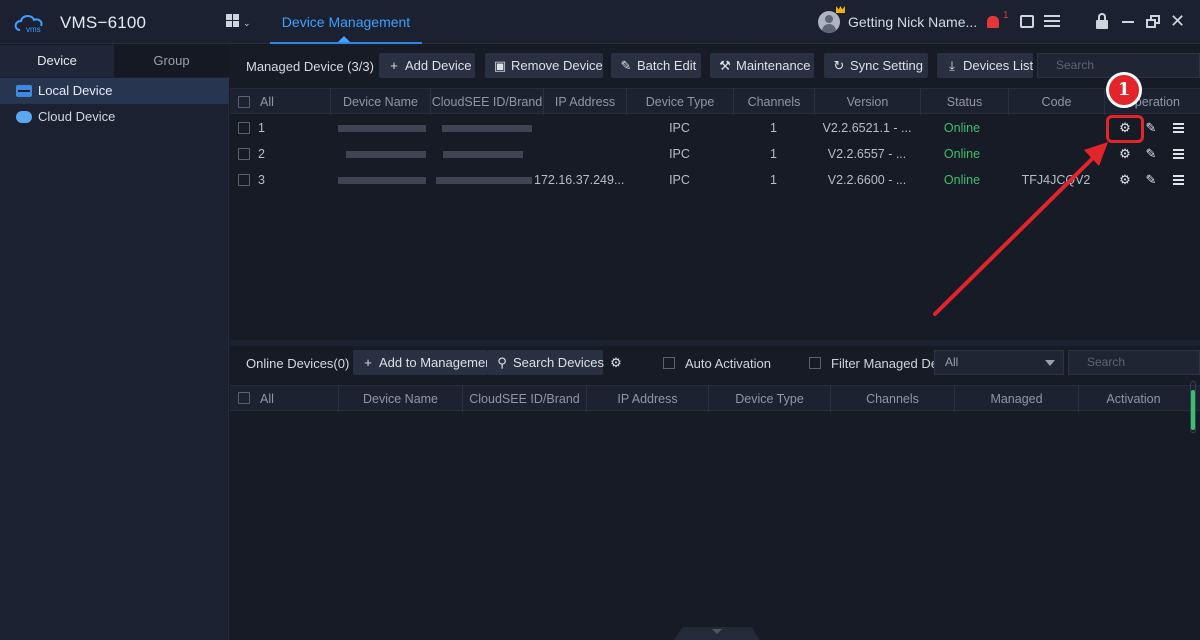 Image resolution: width=1200 pixels, height=640 pixels. What do you see at coordinates (1134, 362) in the screenshot?
I see `online-search-input: Search` at bounding box center [1134, 362].